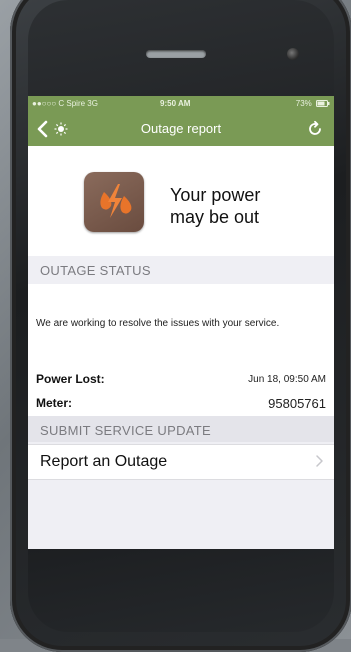  What do you see at coordinates (54, 403) in the screenshot?
I see `meter-label: Meter:` at bounding box center [54, 403].